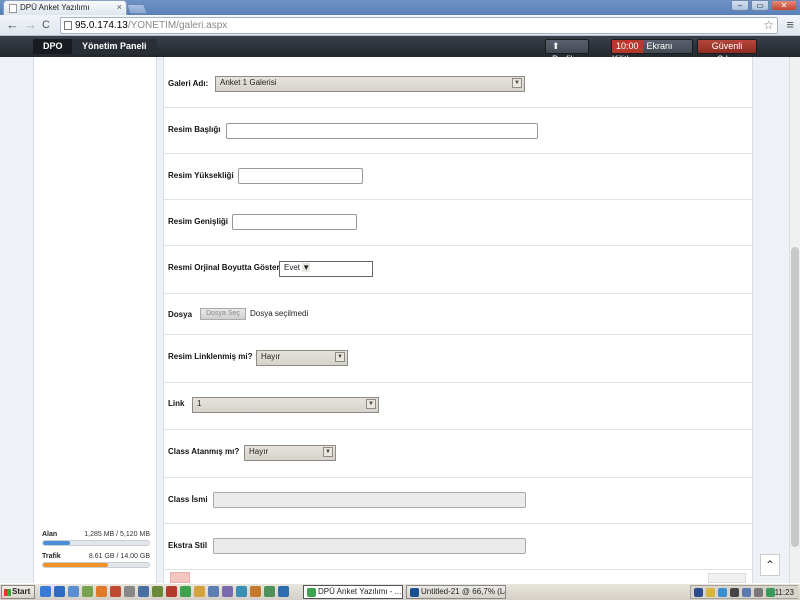  What do you see at coordinates (53, 46) in the screenshot?
I see `breadcrumb-root: DPO` at bounding box center [53, 46].